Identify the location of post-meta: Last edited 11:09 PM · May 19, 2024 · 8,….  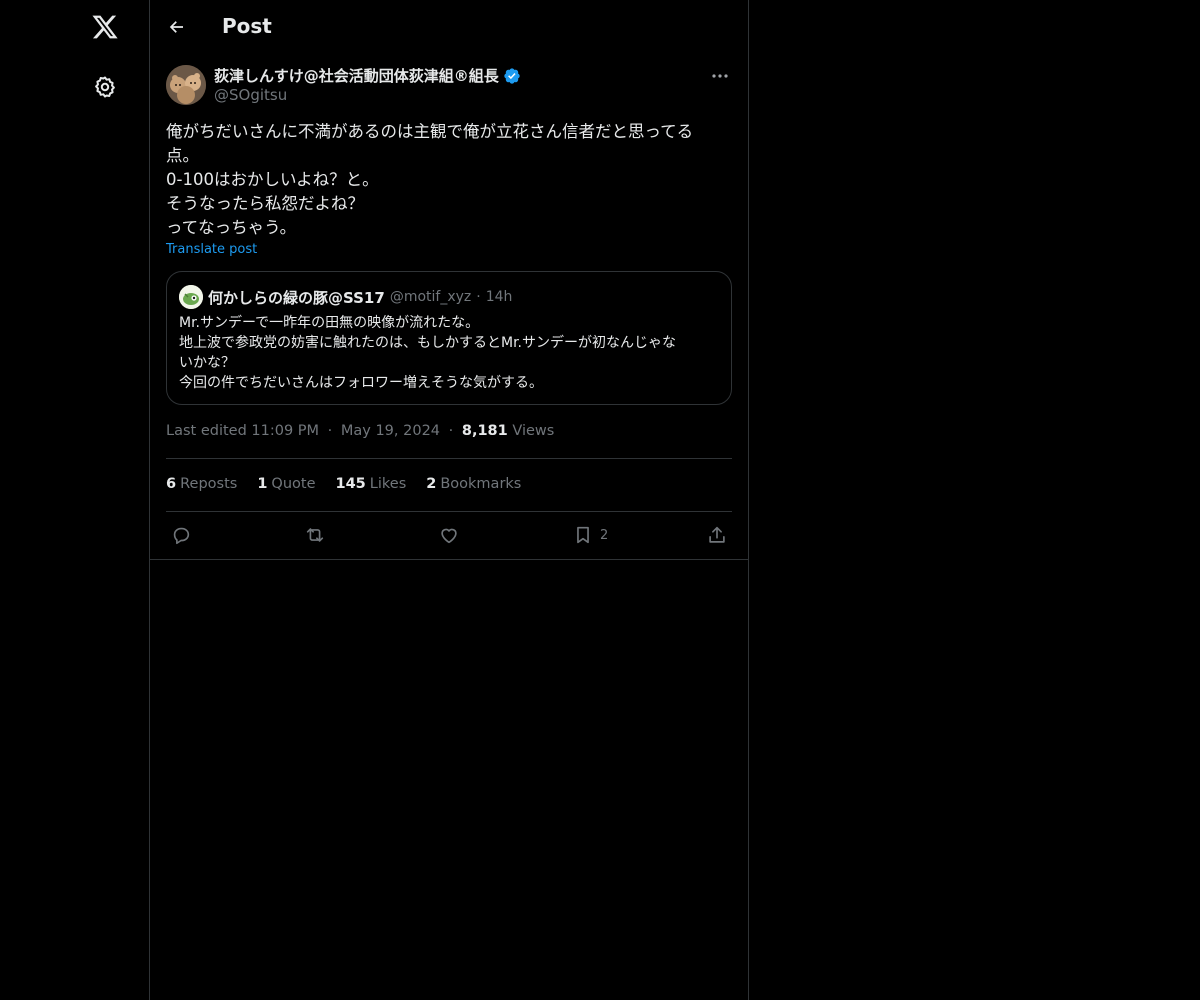
(360, 431).